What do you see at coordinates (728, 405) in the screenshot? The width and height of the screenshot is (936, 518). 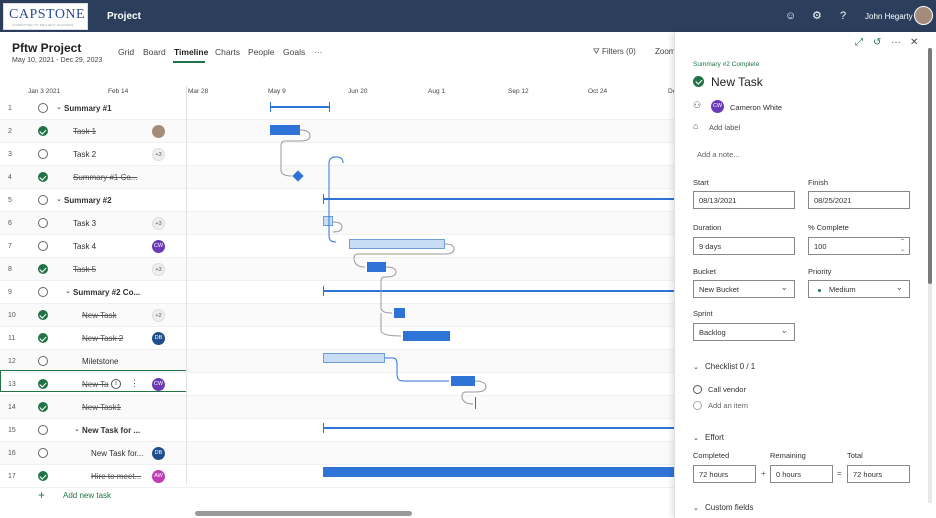 I see `add-item-field: Add an item` at bounding box center [728, 405].